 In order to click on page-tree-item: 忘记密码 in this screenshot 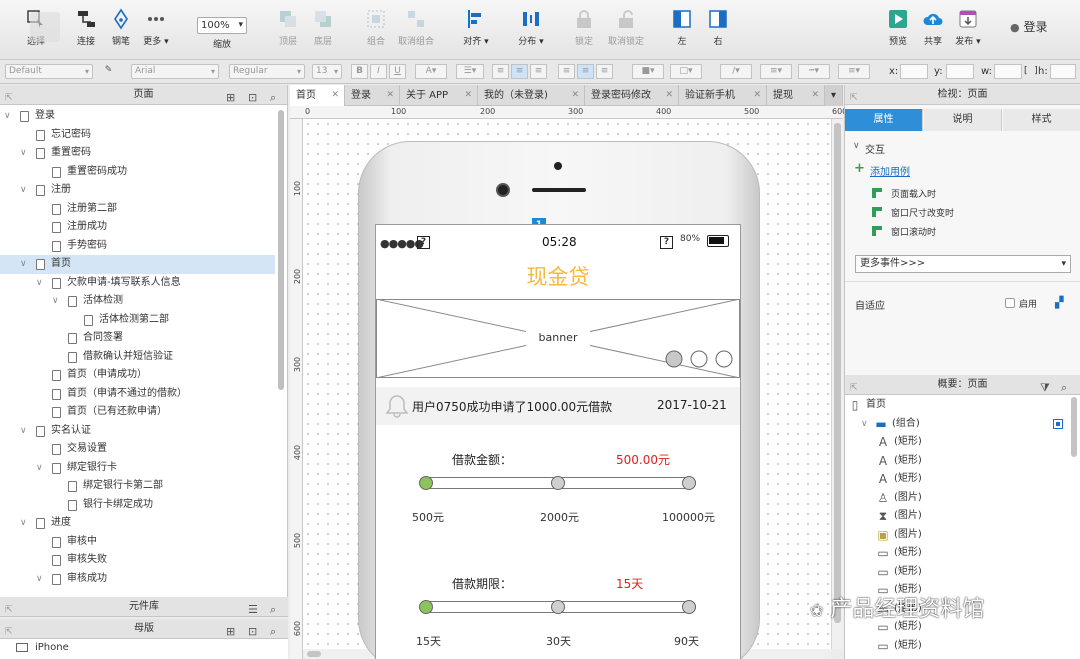, I will do `click(137, 135)`.